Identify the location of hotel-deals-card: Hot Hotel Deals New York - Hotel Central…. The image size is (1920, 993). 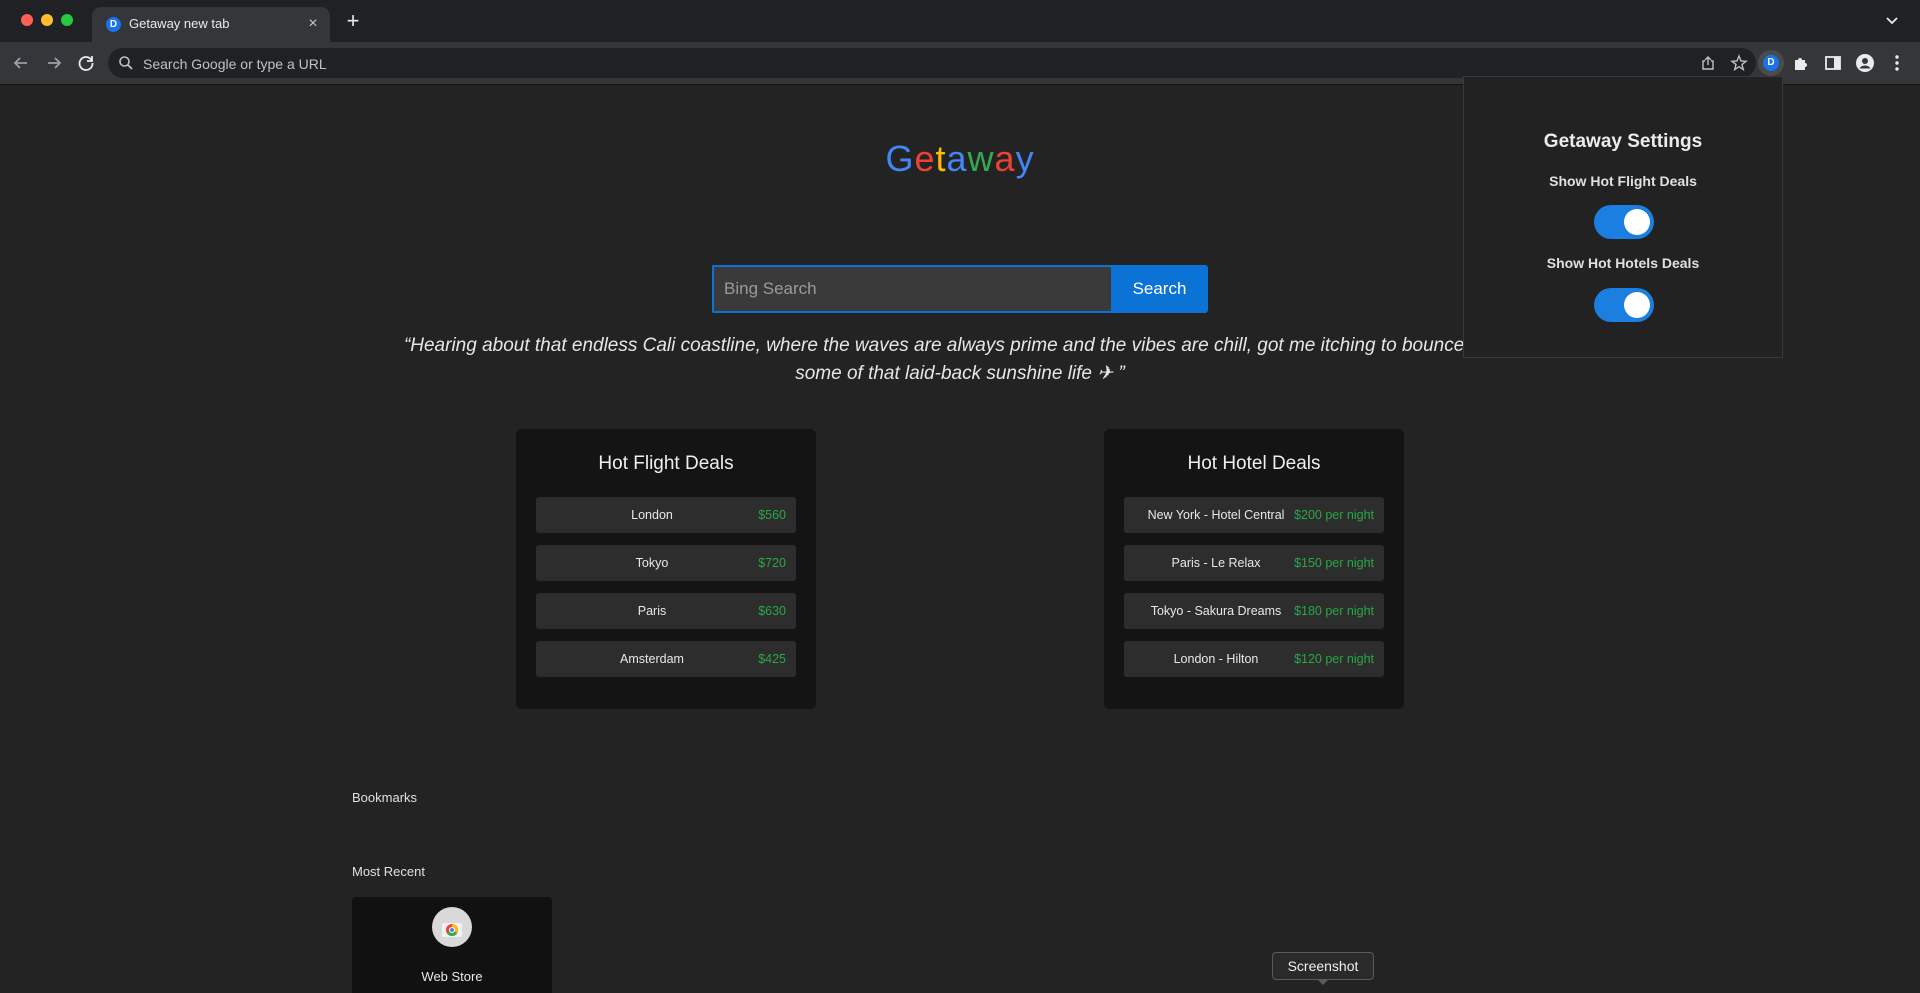
(1254, 569).